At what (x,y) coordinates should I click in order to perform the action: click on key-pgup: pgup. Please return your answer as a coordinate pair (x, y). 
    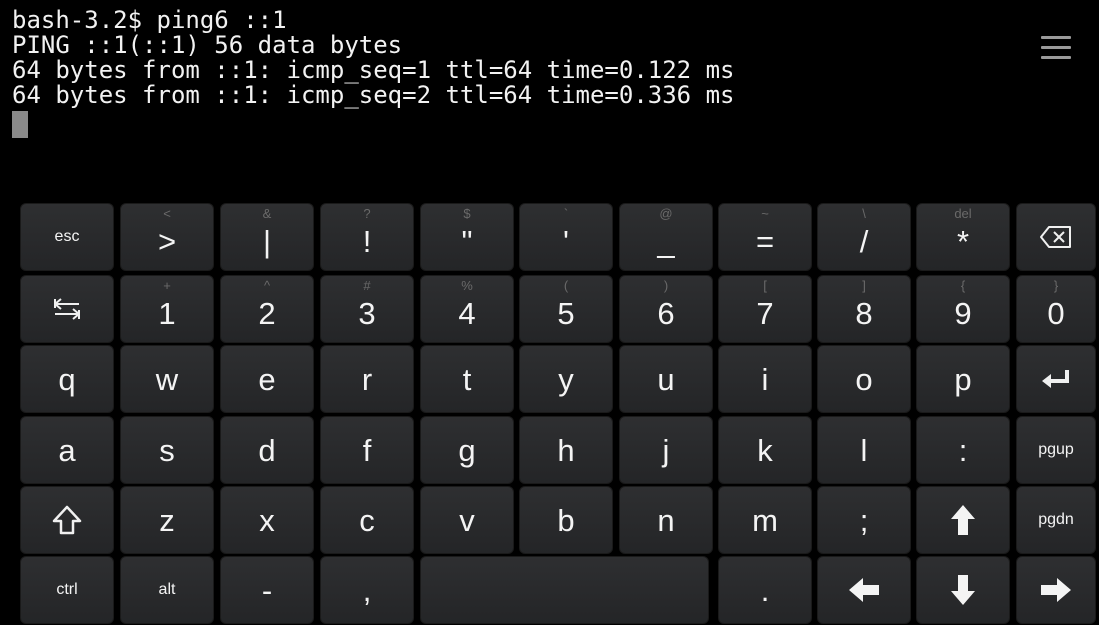
    Looking at the image, I should click on (1056, 450).